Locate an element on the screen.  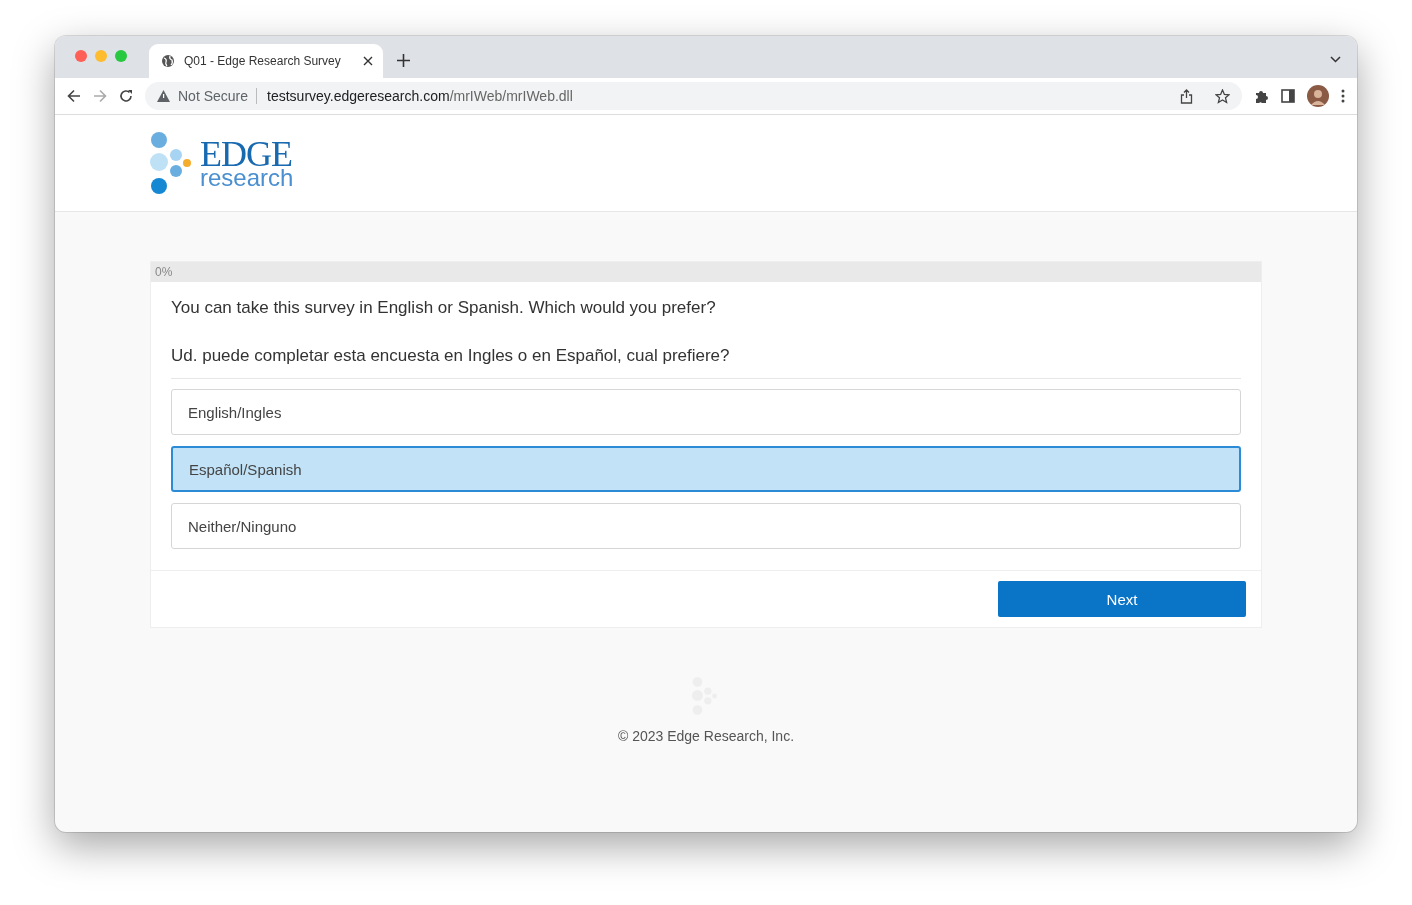
star-icon is located at coordinates (1222, 96).